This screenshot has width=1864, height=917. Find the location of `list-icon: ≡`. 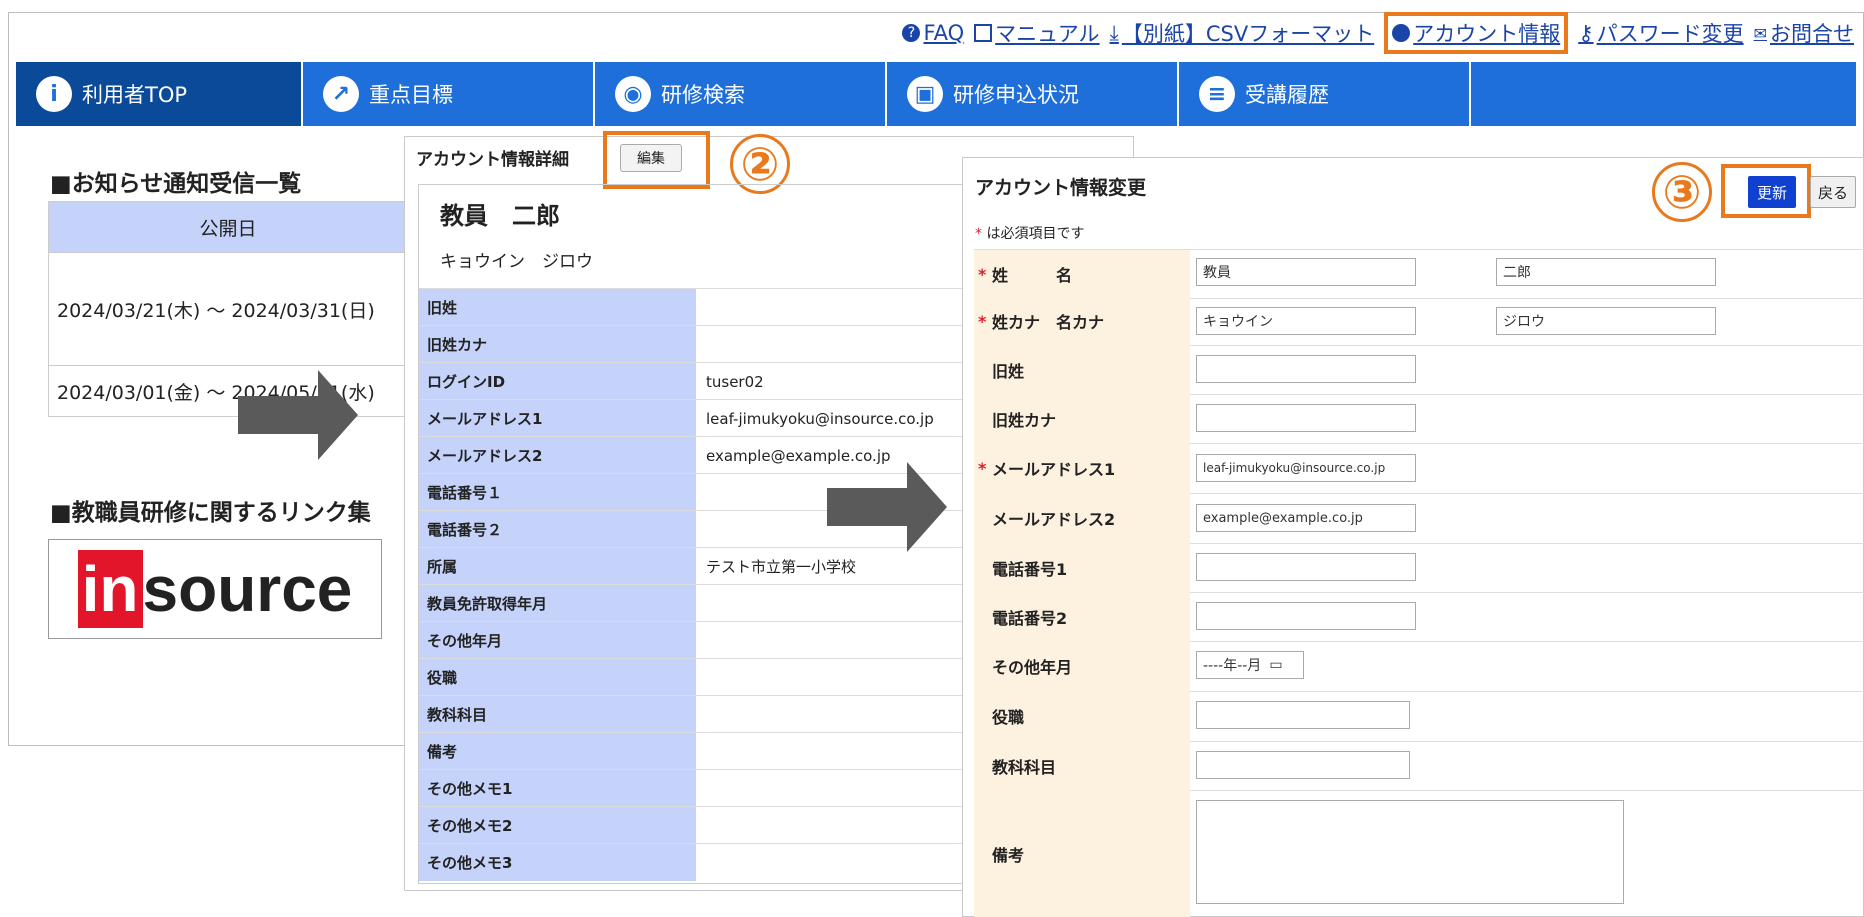

list-icon: ≡ is located at coordinates (1217, 94).